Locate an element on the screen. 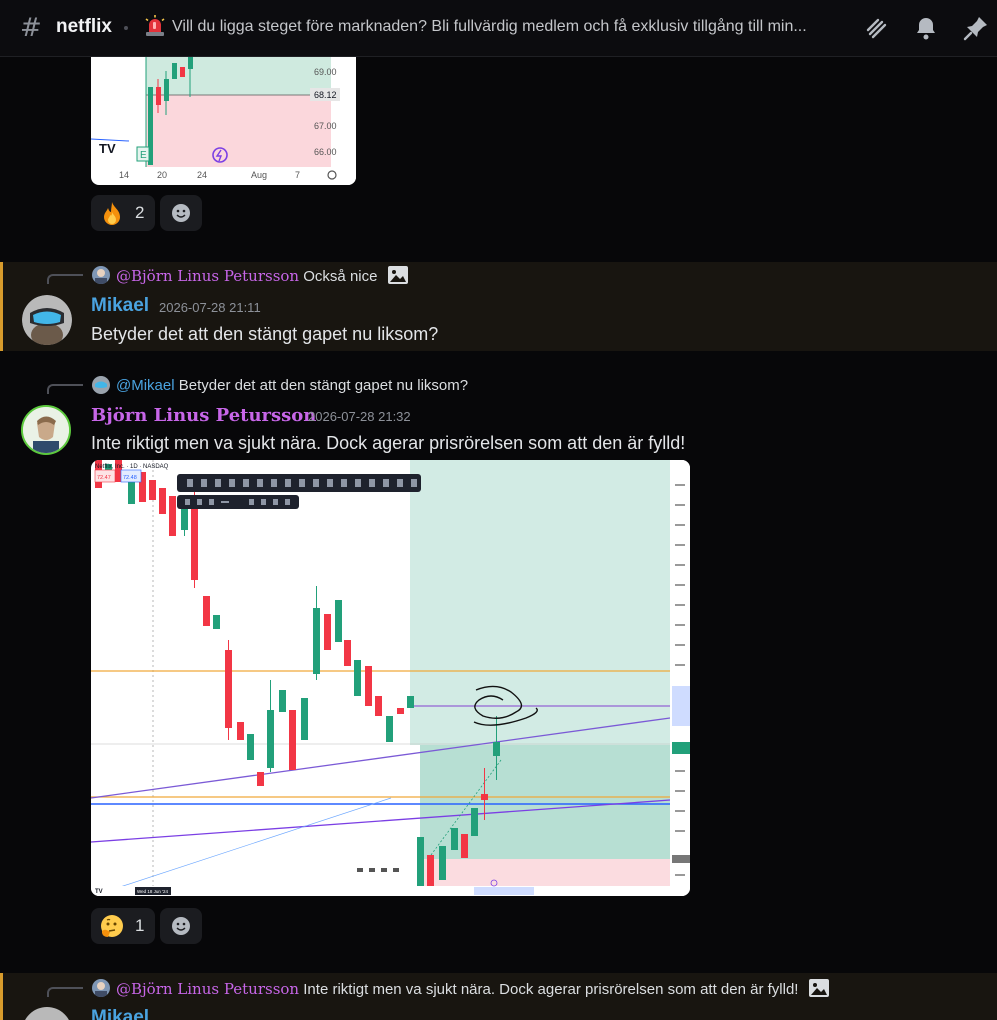 The width and height of the screenshot is (997, 1020). reply-preview: @Björn Linus Petursson Också nice is located at coordinates (262, 275).